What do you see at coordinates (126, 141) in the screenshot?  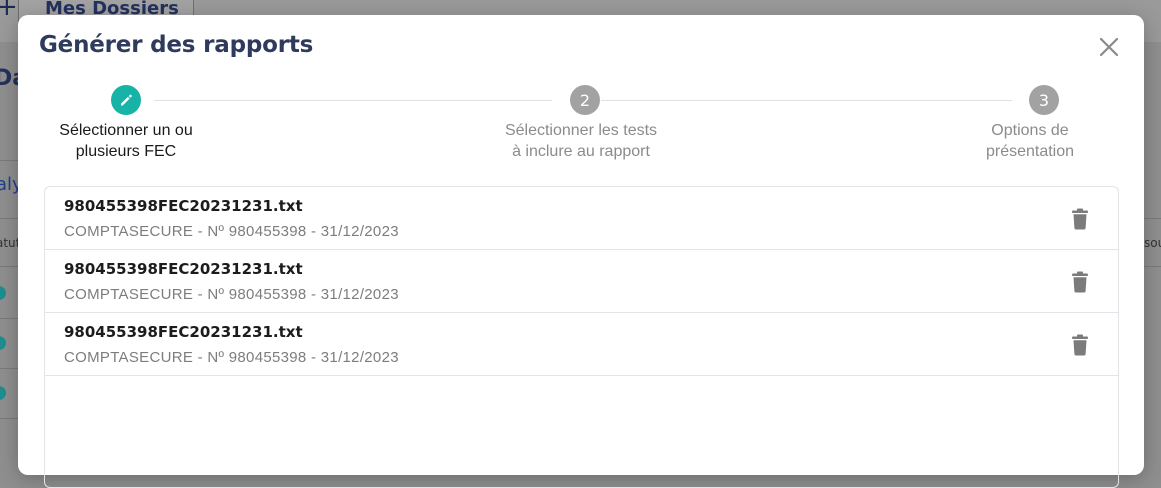 I see `step-1-label: Sélectionner un ou plusieurs FEC` at bounding box center [126, 141].